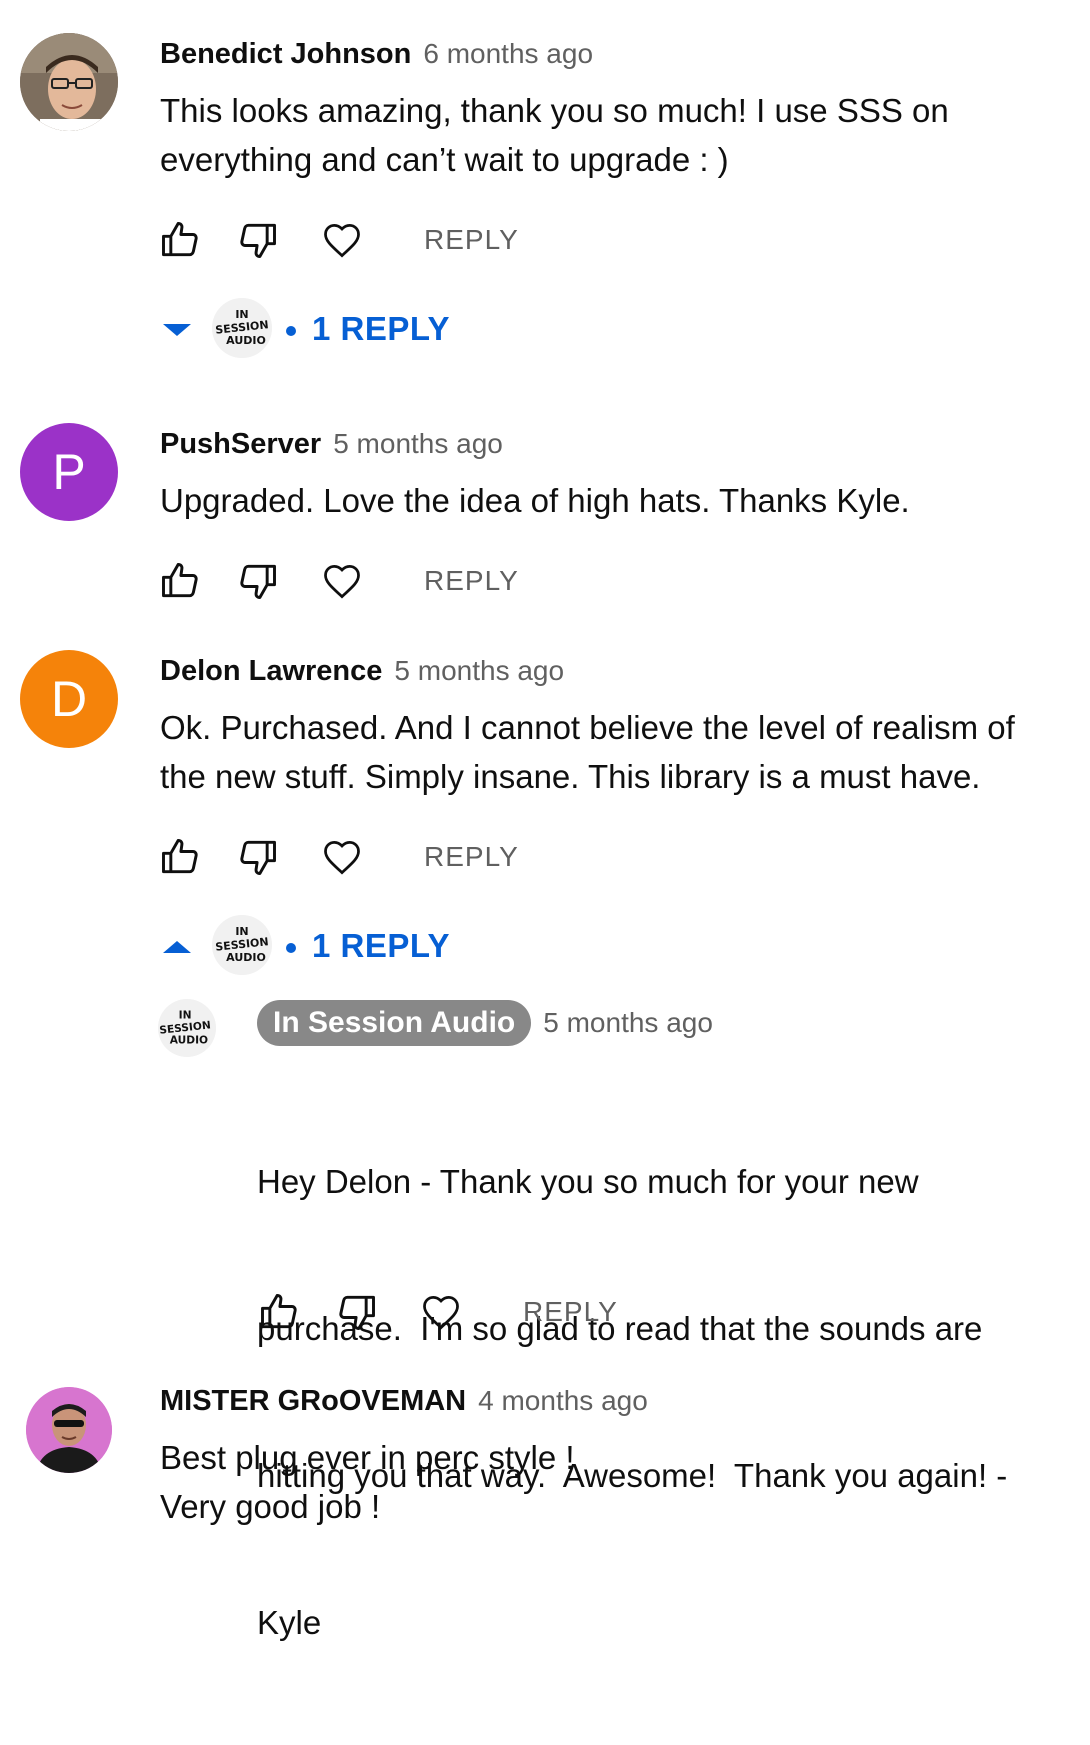 The image size is (1090, 1745). What do you see at coordinates (285, 54) in the screenshot?
I see `author-name: Benedict Johnson` at bounding box center [285, 54].